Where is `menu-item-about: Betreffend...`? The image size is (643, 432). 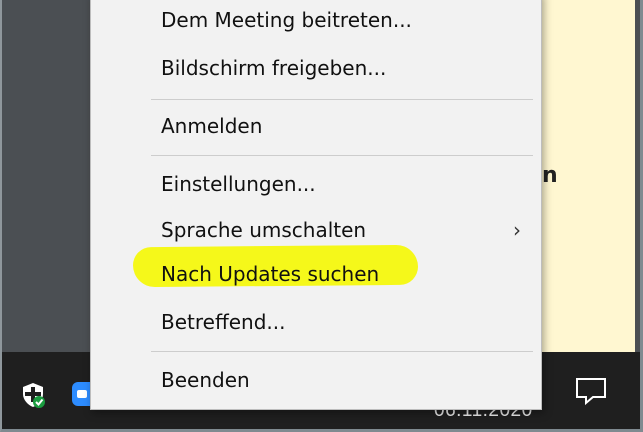
menu-item-about: Betreffend... is located at coordinates (316, 322).